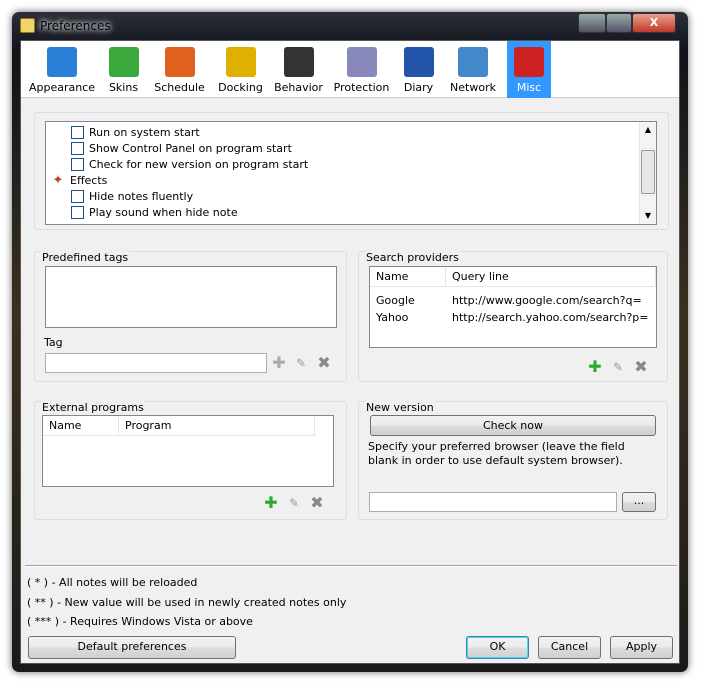 Image resolution: width=708 pixels, height=691 pixels. Describe the element at coordinates (240, 87) in the screenshot. I see `tab-label: Docking` at that location.